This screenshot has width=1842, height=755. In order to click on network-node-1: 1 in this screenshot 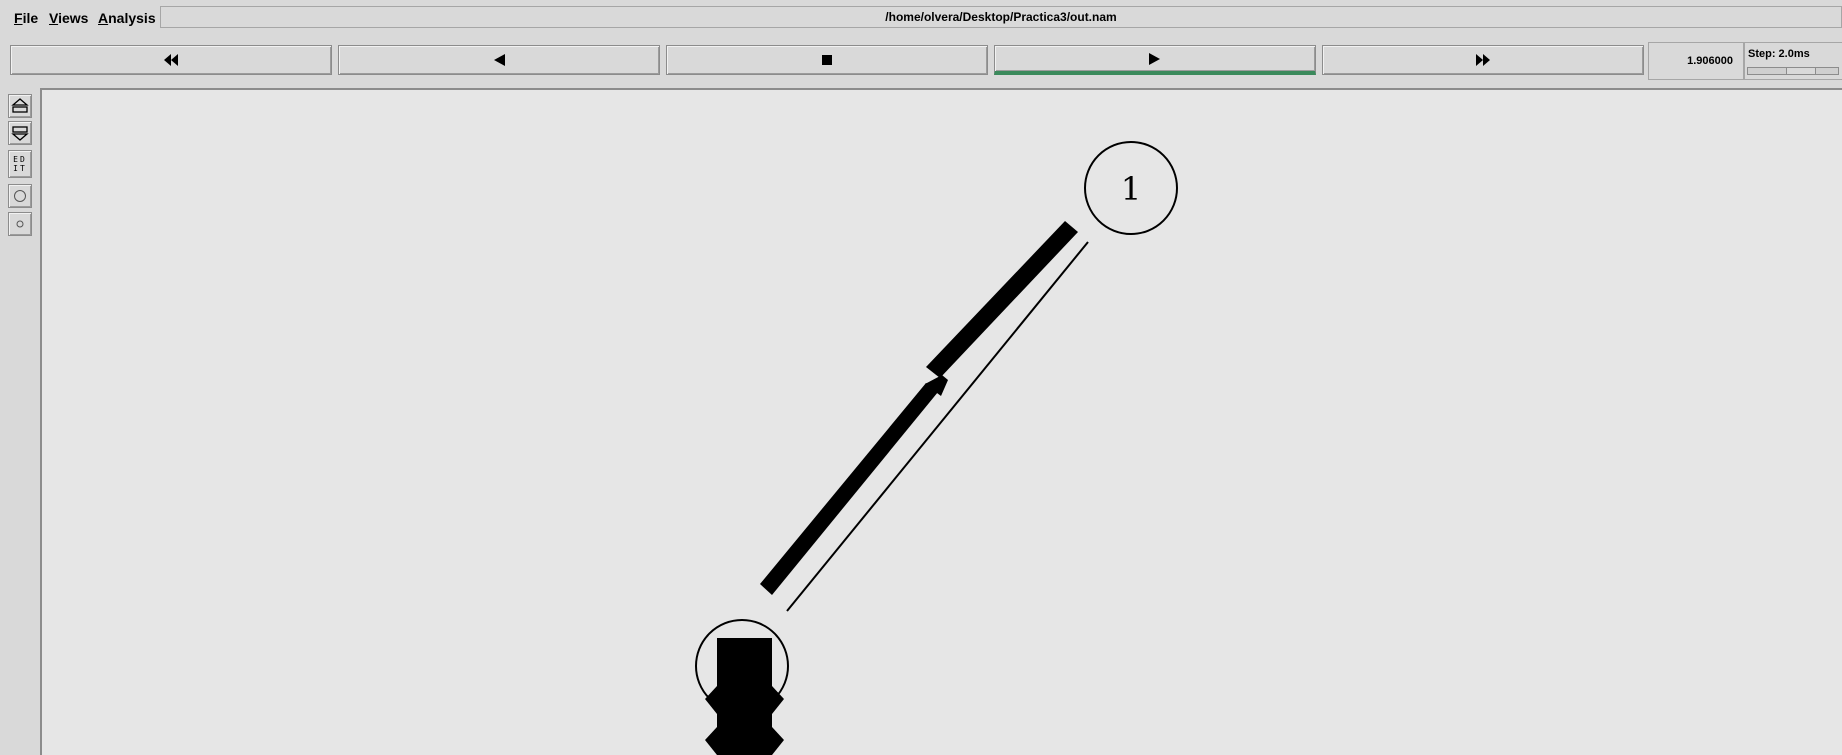, I will do `click(1131, 188)`.